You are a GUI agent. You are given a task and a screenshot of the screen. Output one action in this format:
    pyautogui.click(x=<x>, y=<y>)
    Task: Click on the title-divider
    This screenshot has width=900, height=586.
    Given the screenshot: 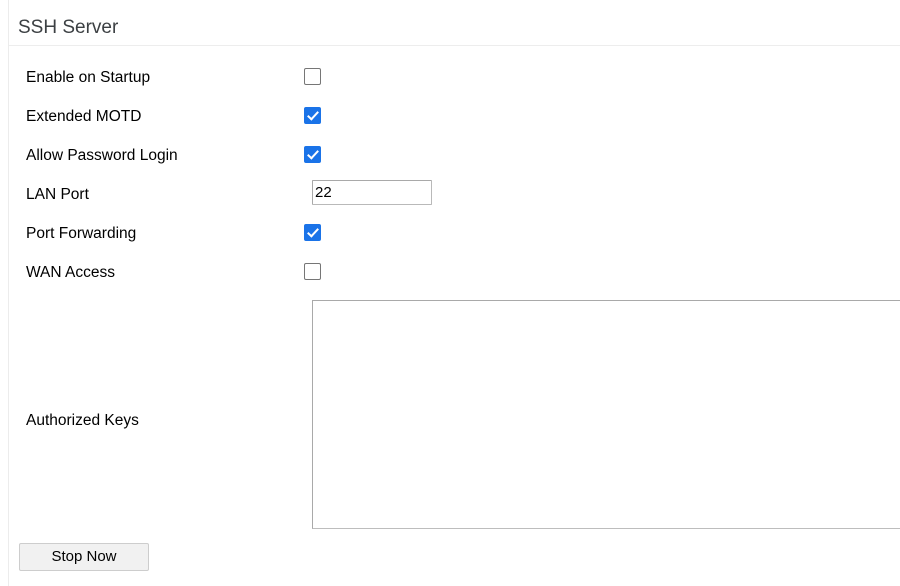 What is the action you would take?
    pyautogui.click(x=454, y=45)
    